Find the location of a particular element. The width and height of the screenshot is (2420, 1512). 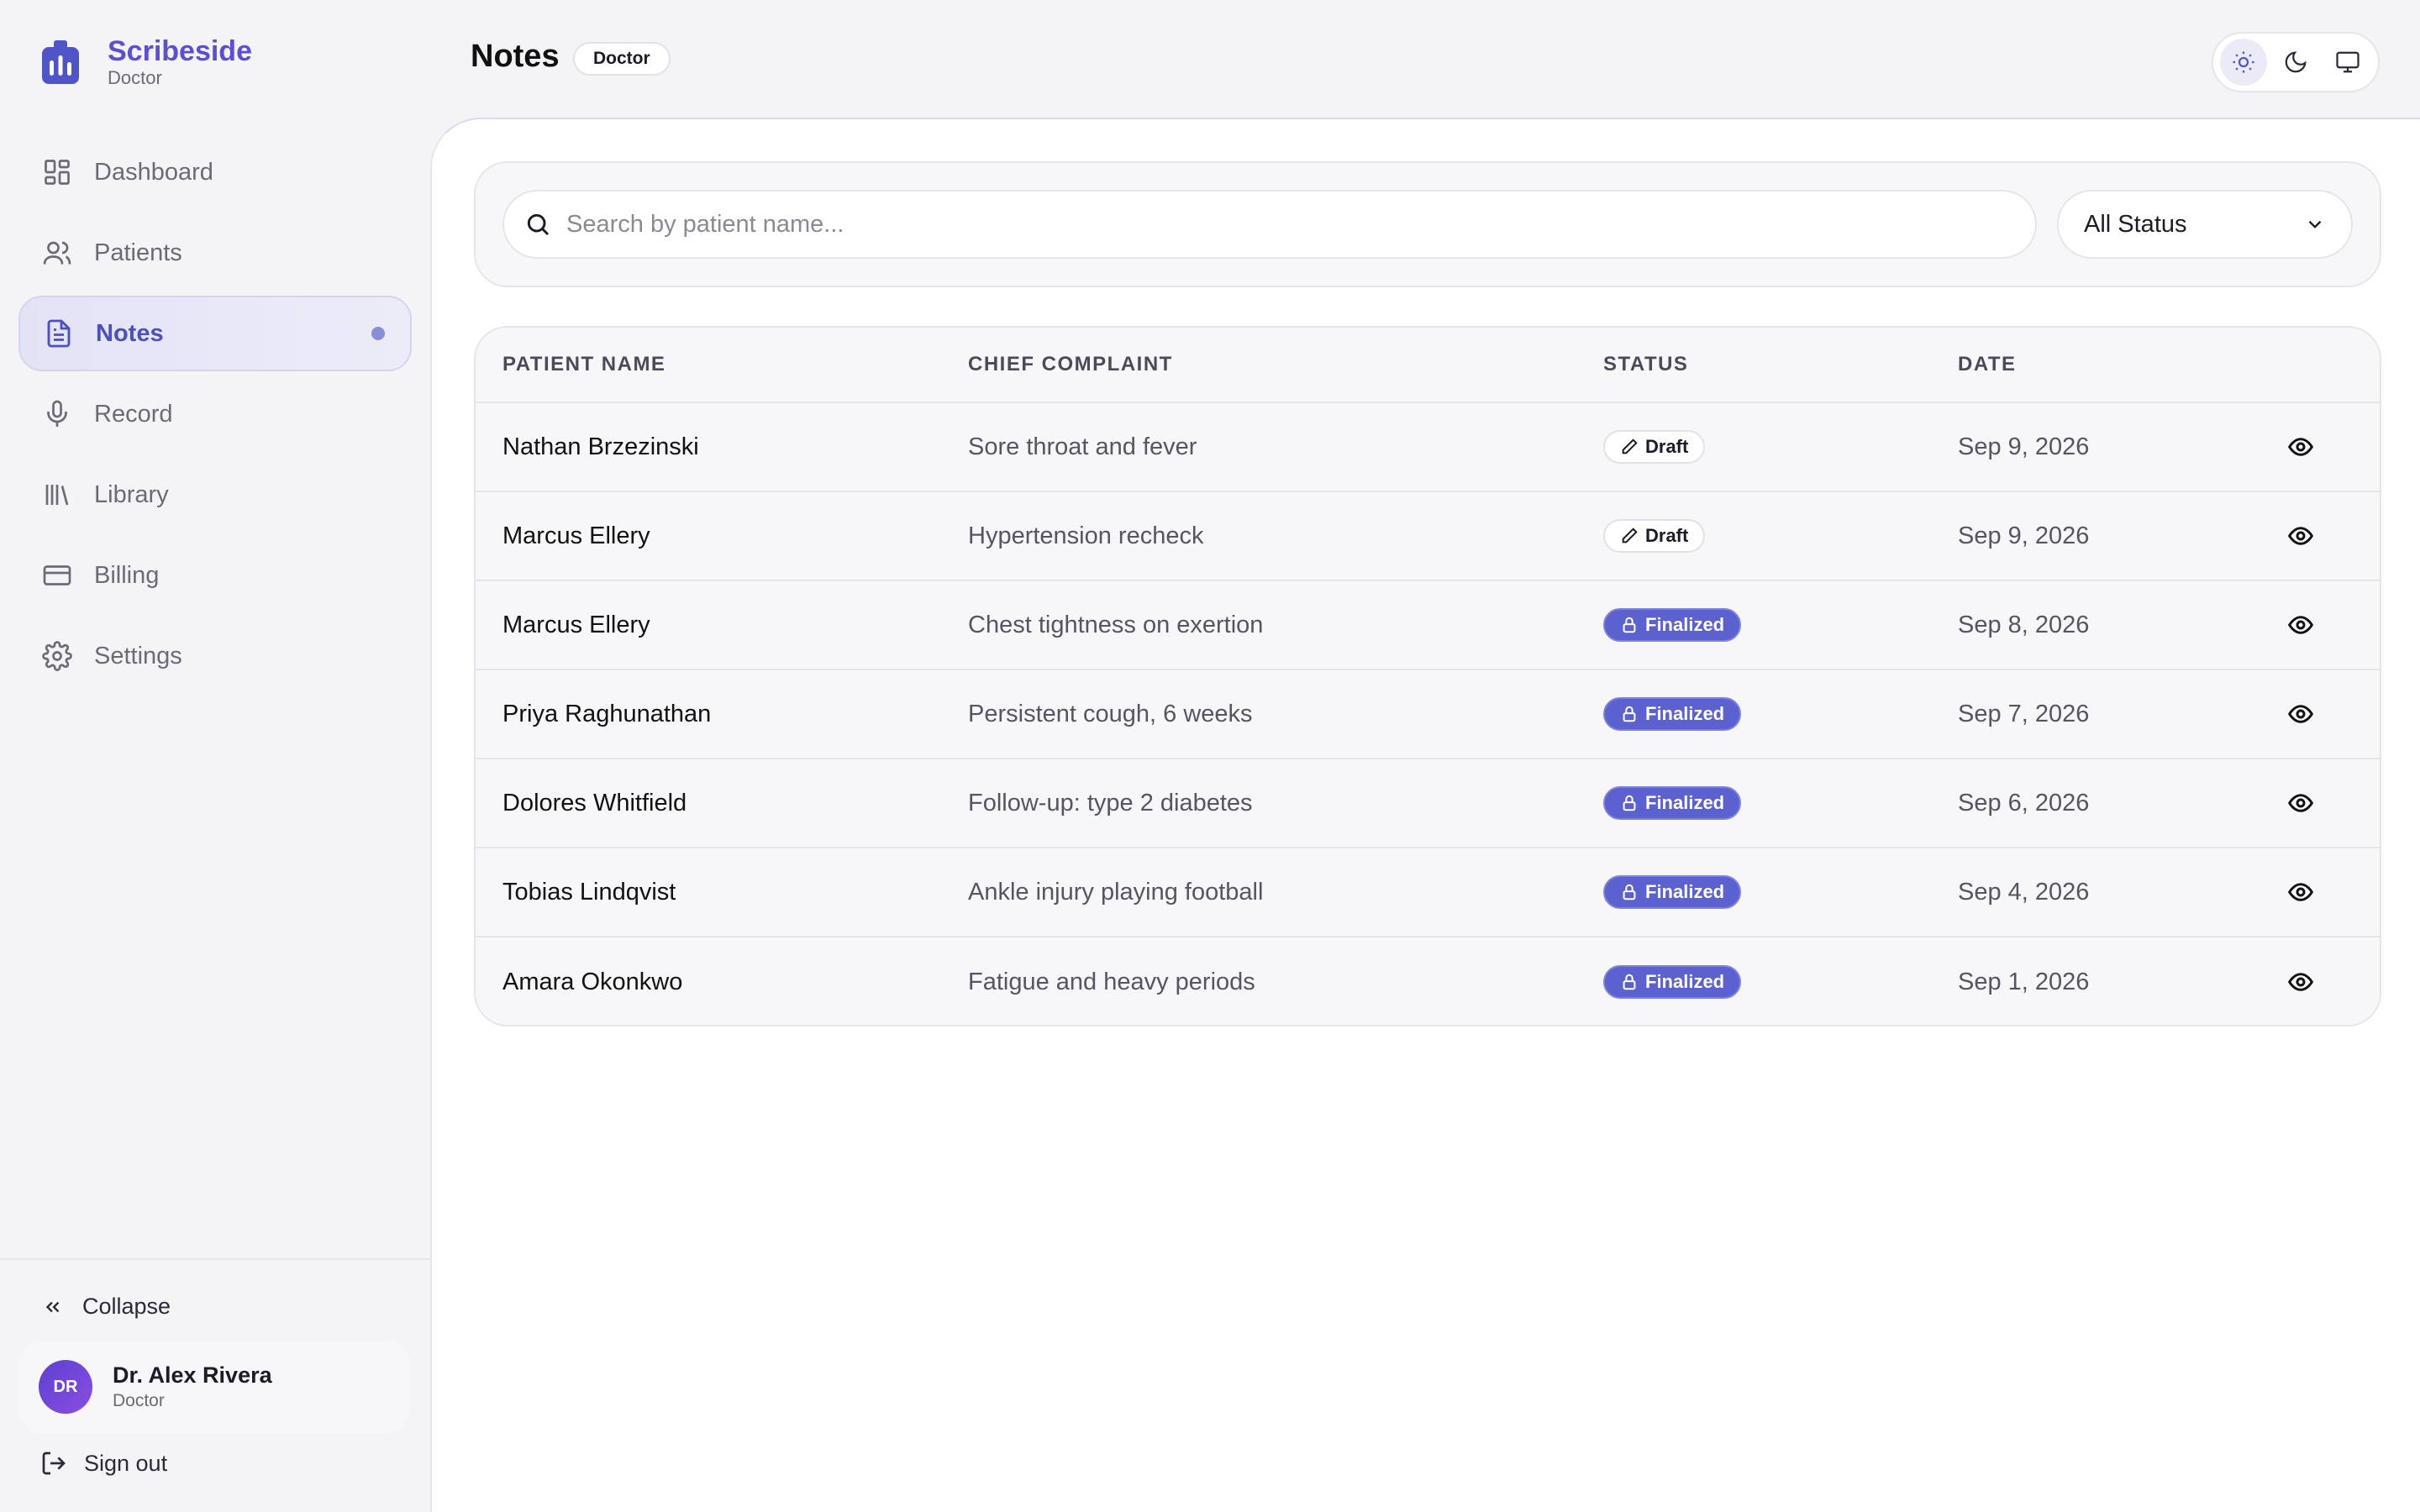

note-date: Sep 1, 2026 is located at coordinates (2024, 981).